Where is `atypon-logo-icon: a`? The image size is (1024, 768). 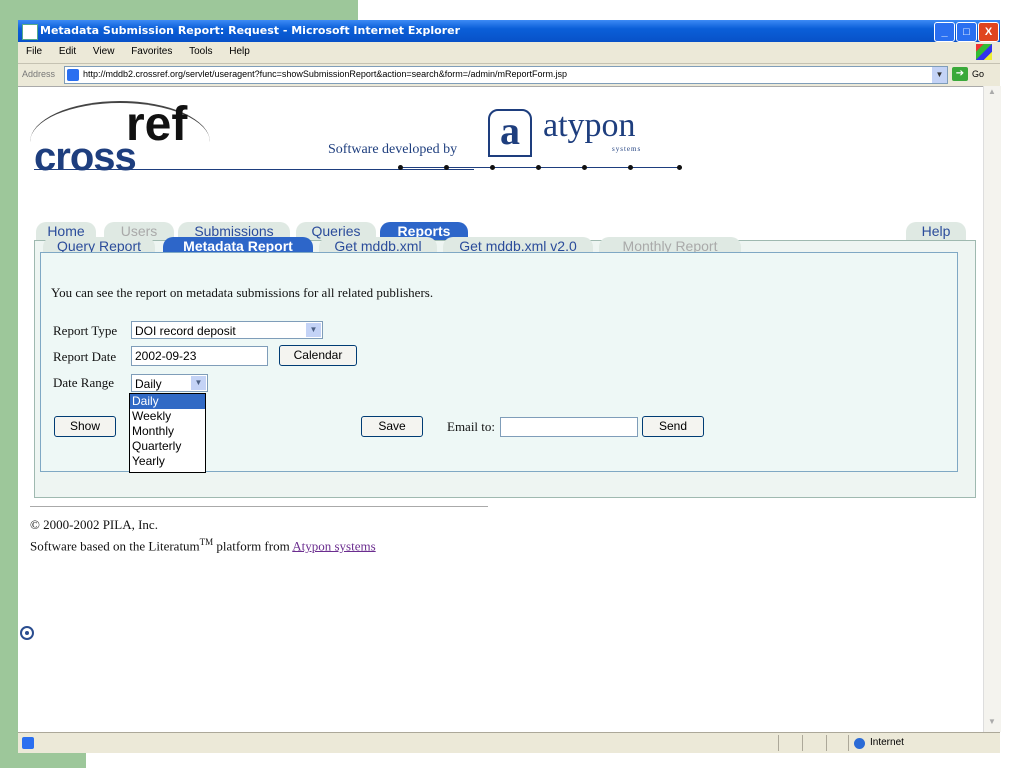
atypon-logo-icon: a is located at coordinates (510, 133).